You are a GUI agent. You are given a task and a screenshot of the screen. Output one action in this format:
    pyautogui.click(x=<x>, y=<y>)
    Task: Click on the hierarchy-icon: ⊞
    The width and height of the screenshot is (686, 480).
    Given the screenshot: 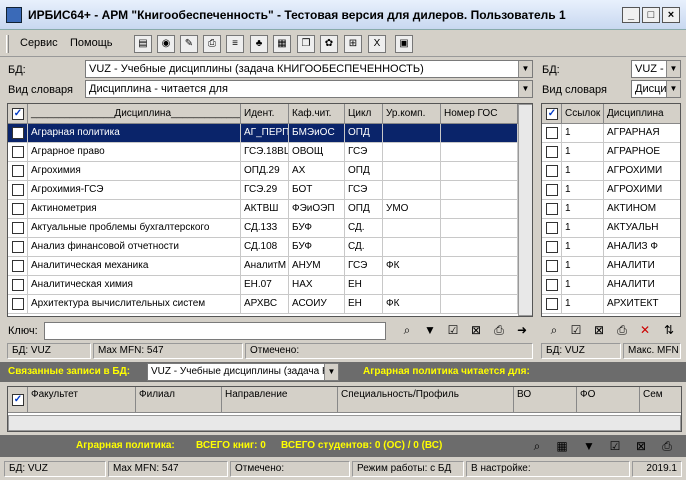 What is the action you would take?
    pyautogui.click(x=353, y=44)
    